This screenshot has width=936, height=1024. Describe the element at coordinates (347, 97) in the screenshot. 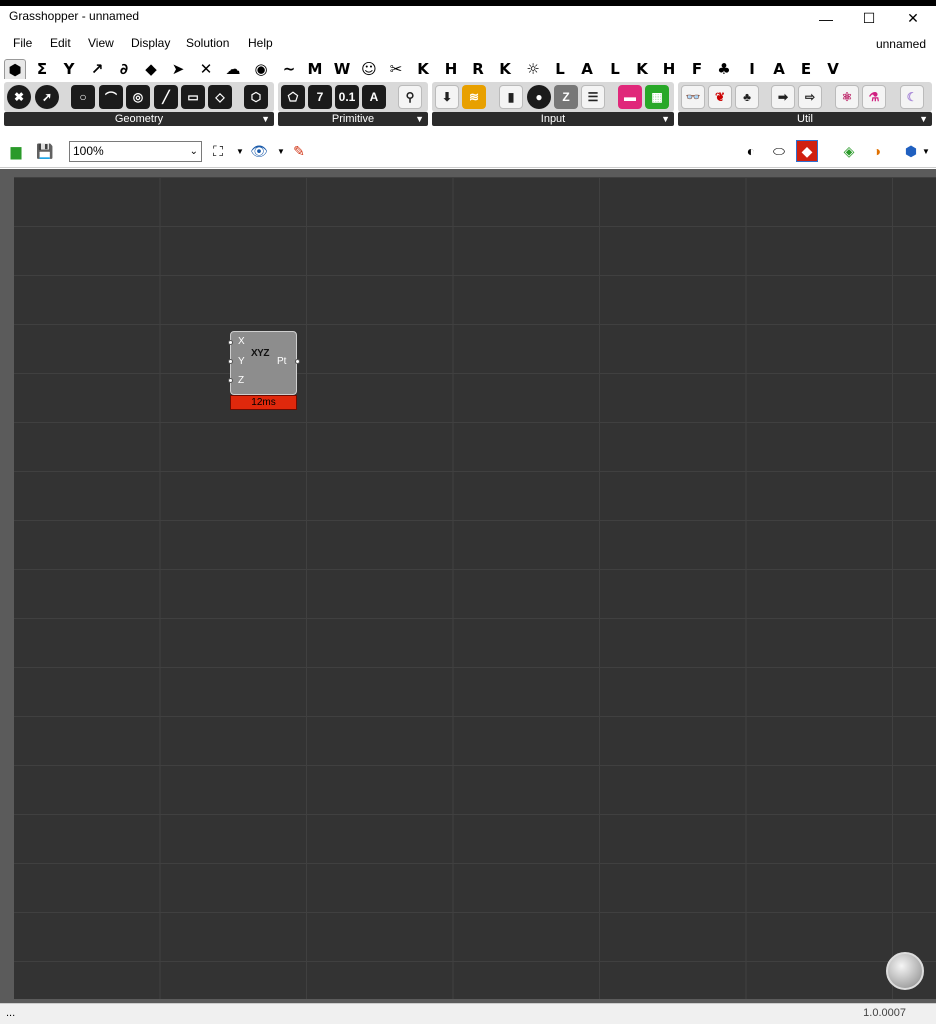

I see `number-icon: 0.1` at that location.